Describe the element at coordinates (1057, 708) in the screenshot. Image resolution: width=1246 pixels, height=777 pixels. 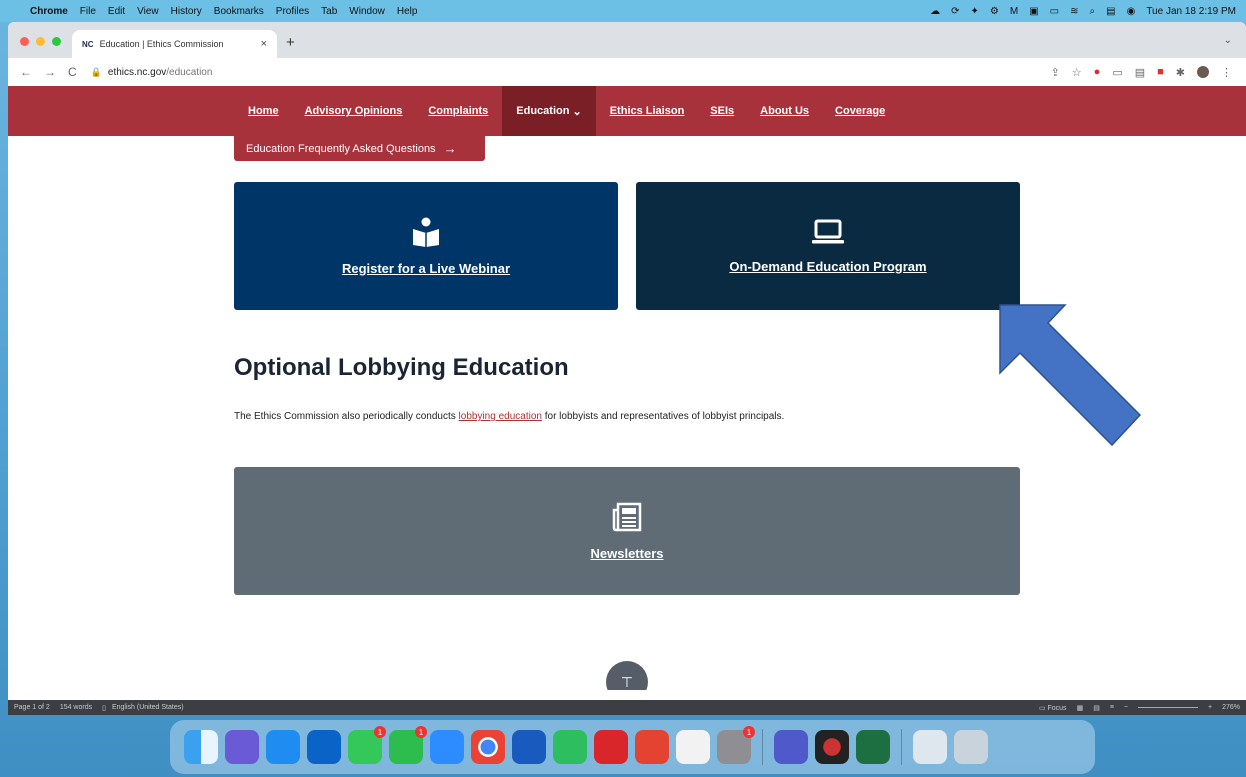
I see `focus-label: Focus` at that location.